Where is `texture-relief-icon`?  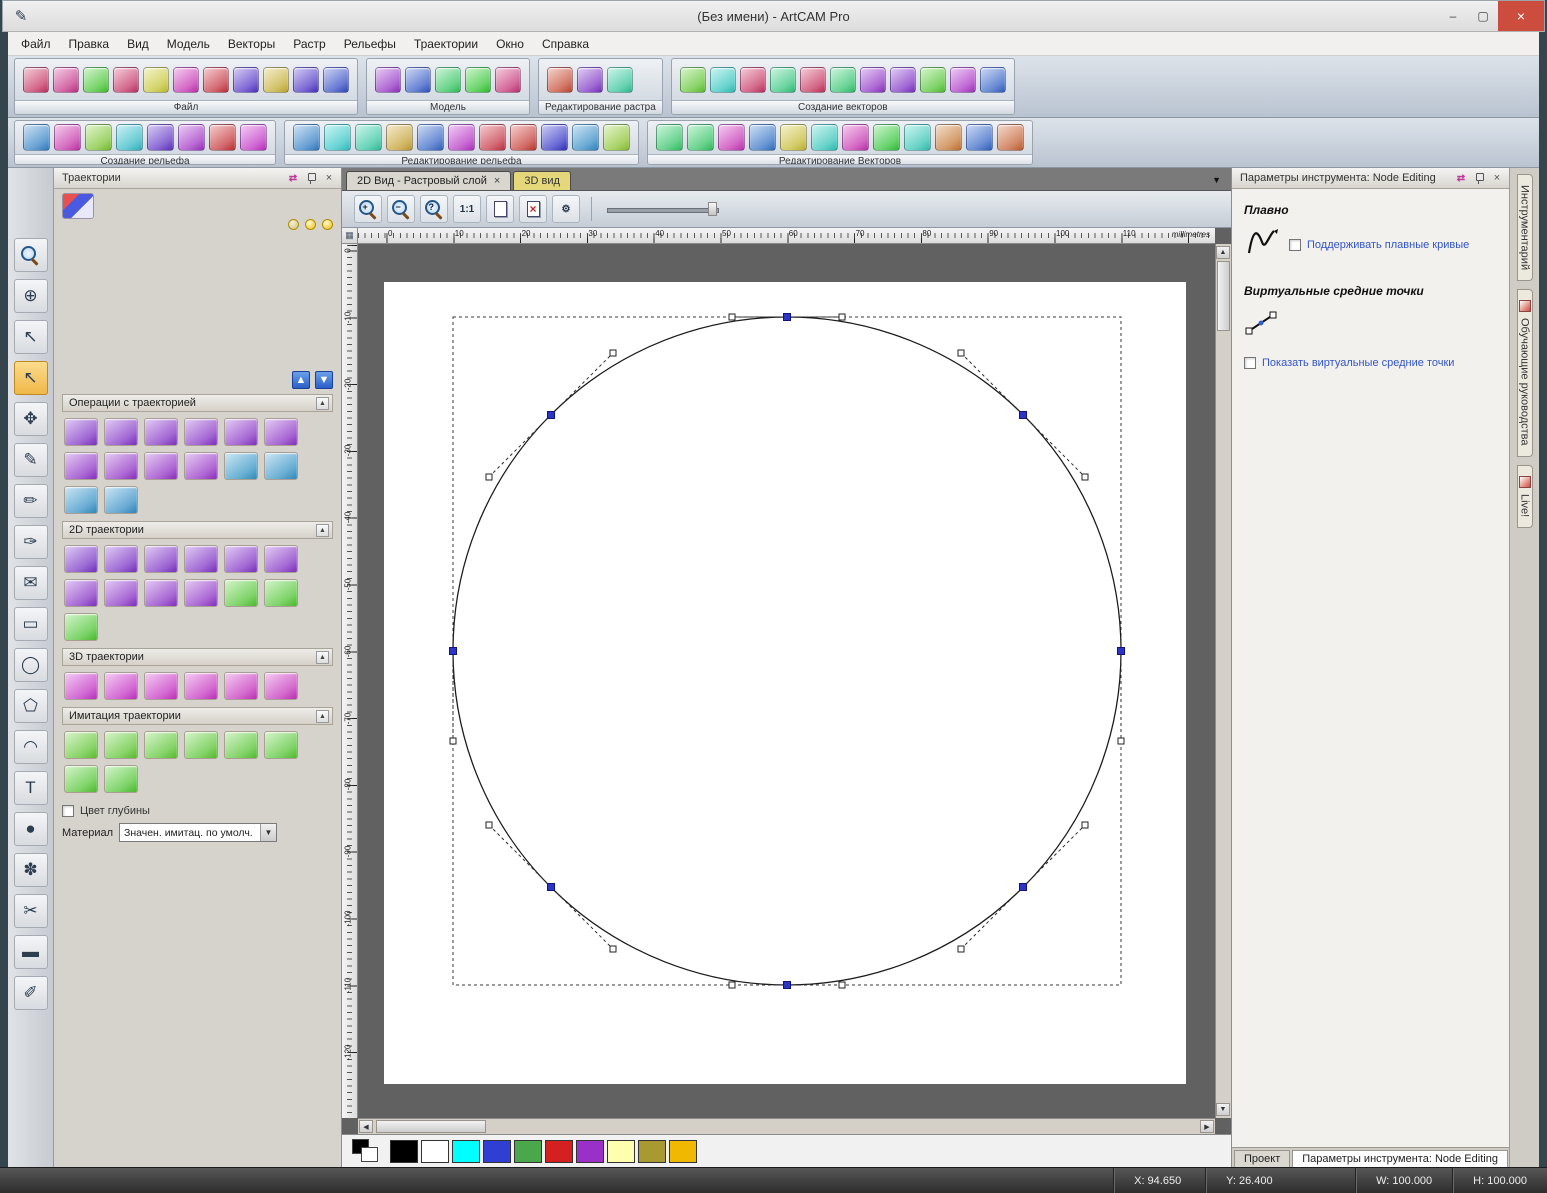 texture-relief-icon is located at coordinates (253, 137).